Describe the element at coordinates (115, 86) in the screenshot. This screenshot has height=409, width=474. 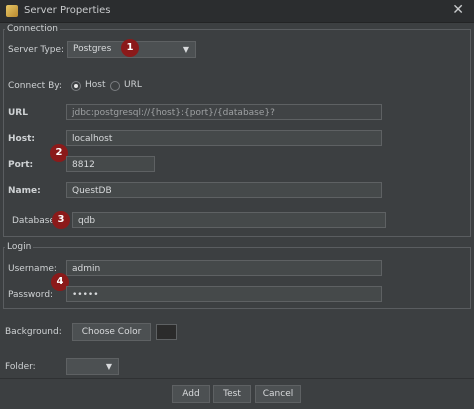
I see `radio-url` at that location.